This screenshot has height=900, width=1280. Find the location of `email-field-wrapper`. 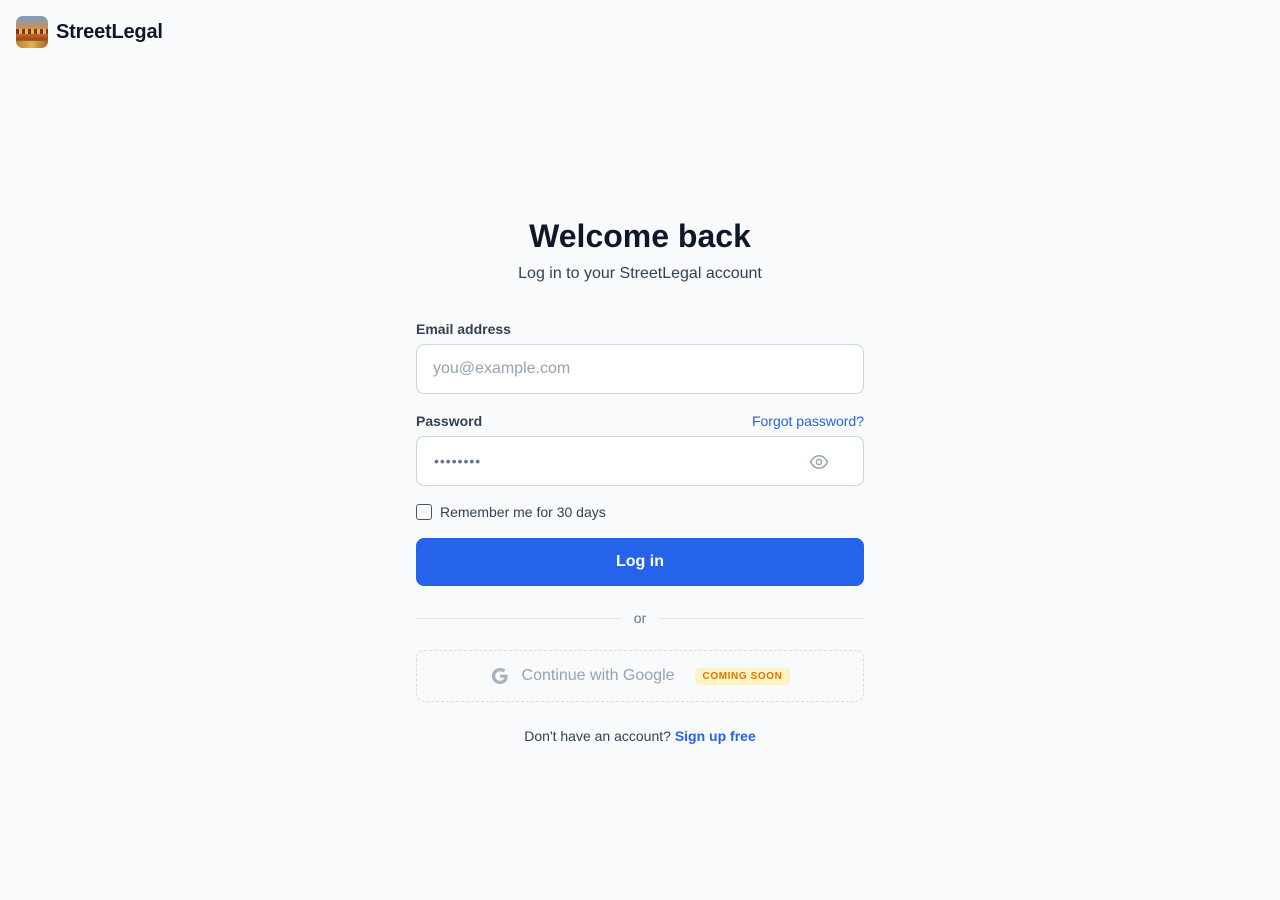

email-field-wrapper is located at coordinates (640, 369).